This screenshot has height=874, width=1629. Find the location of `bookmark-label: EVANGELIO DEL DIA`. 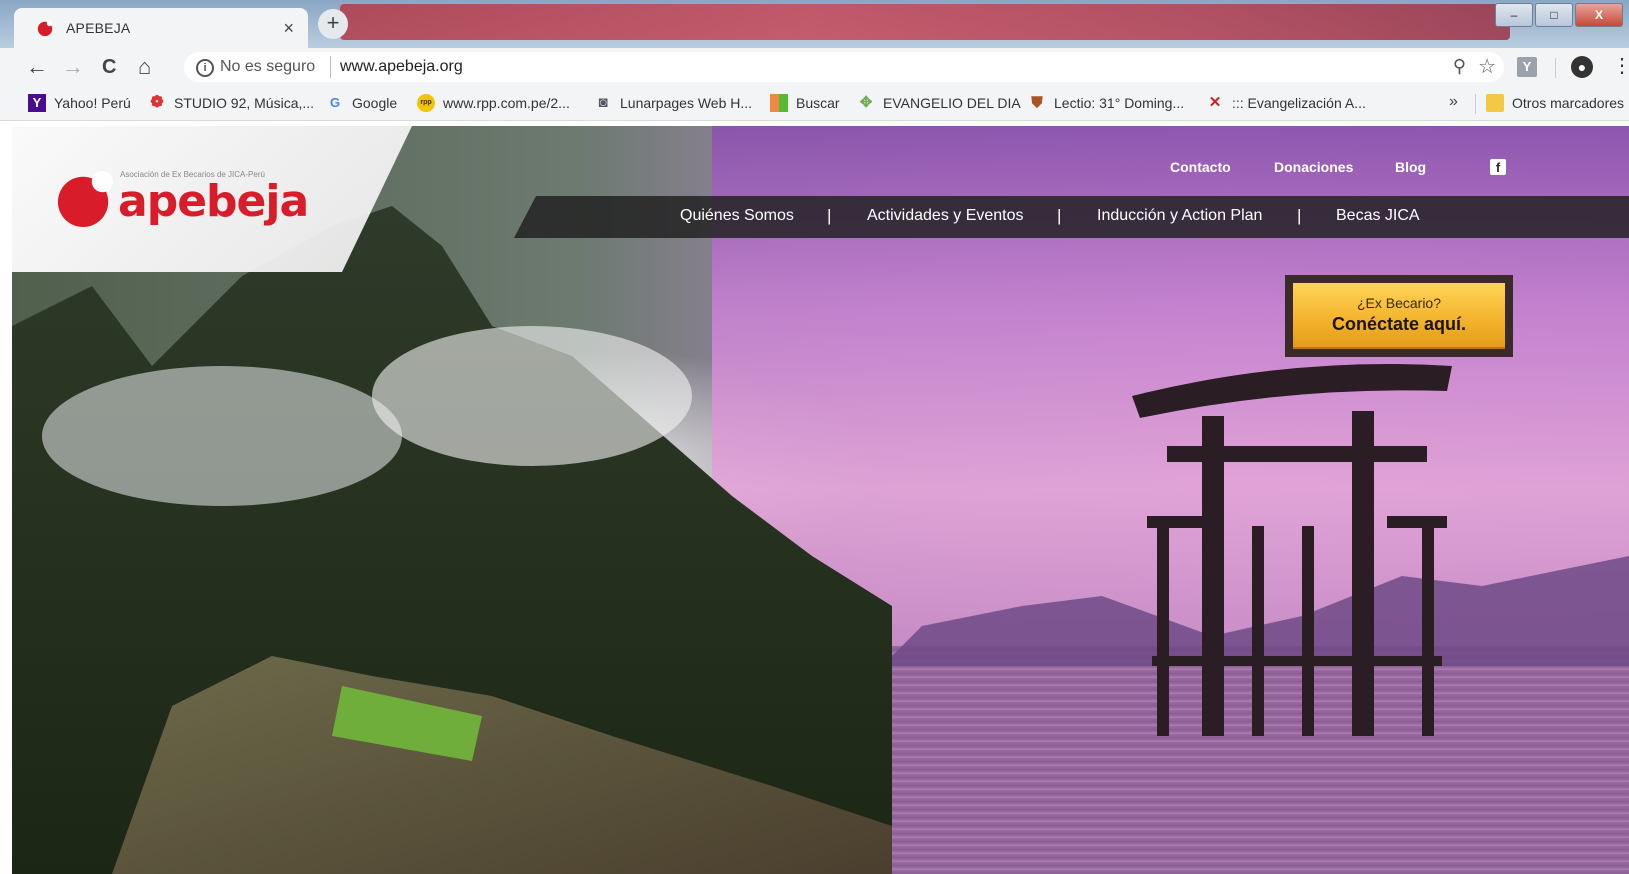

bookmark-label: EVANGELIO DEL DIA is located at coordinates (952, 103).